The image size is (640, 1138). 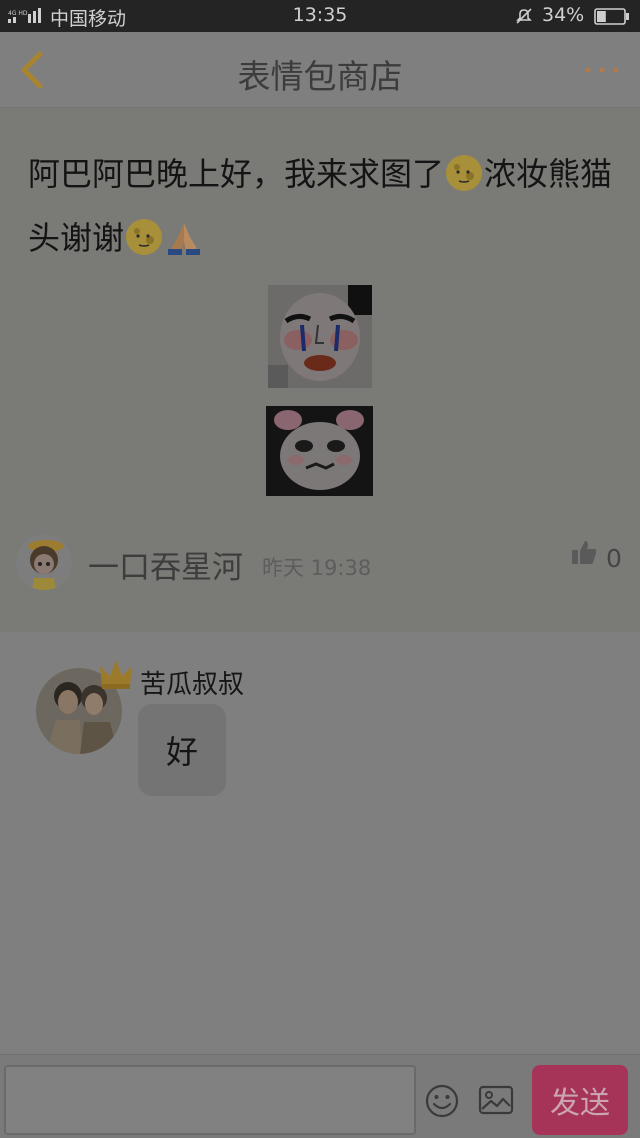 What do you see at coordinates (442, 1101) in the screenshot?
I see `emoji-picker-icon` at bounding box center [442, 1101].